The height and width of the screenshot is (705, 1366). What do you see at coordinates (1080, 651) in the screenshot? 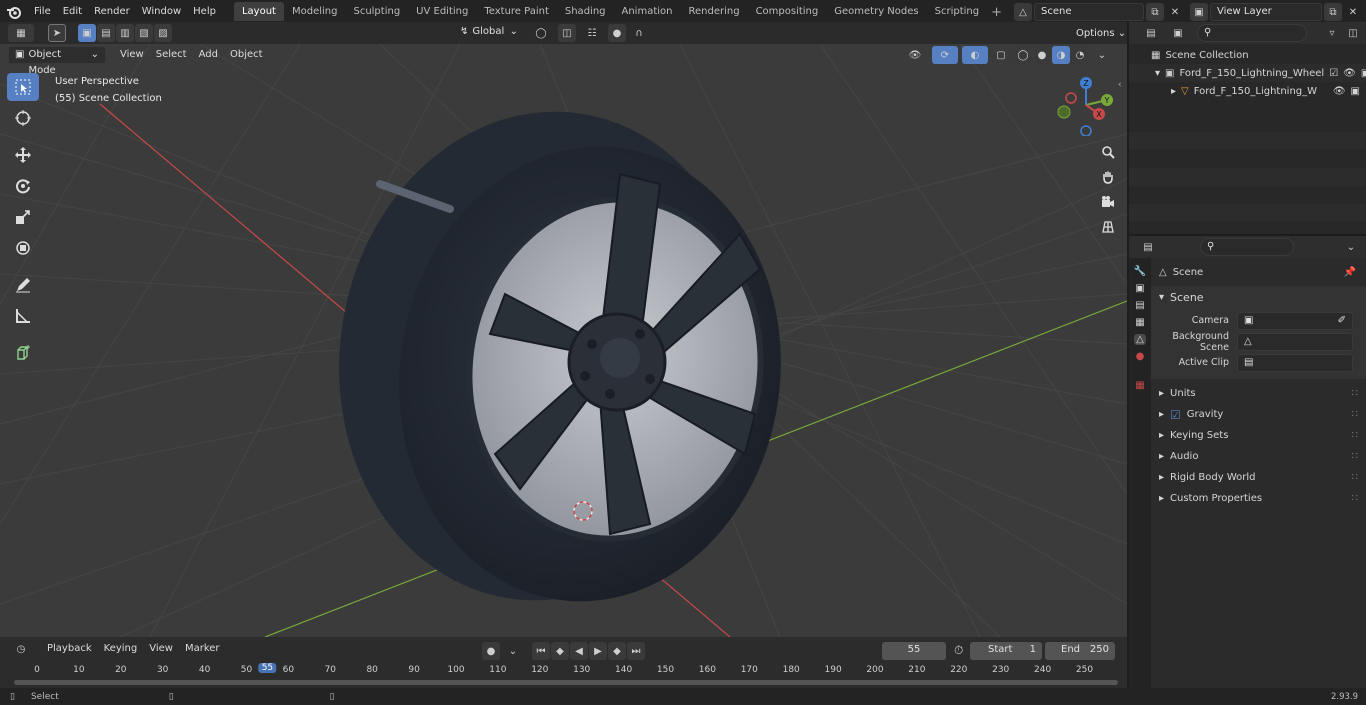
I see `end-frame-field: End 250` at bounding box center [1080, 651].